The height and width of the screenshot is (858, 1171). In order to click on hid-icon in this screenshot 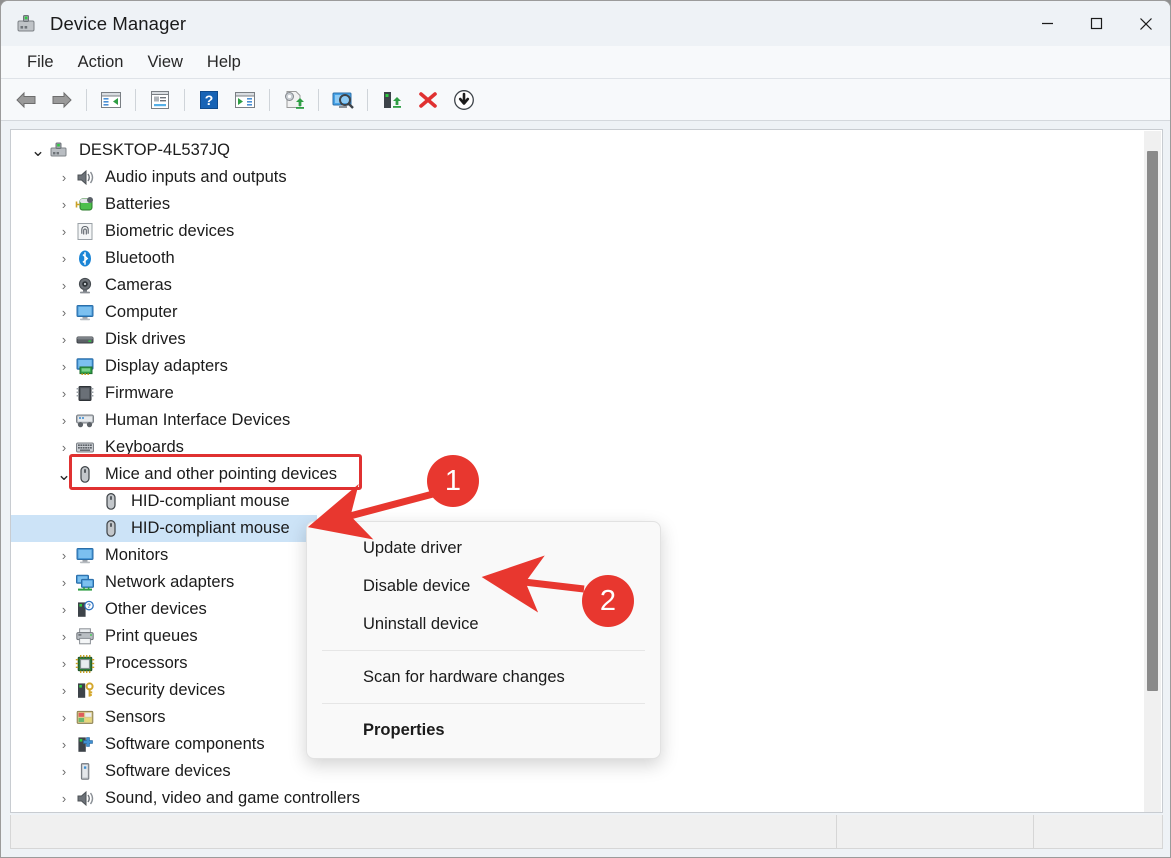, I will do `click(86, 421)`.